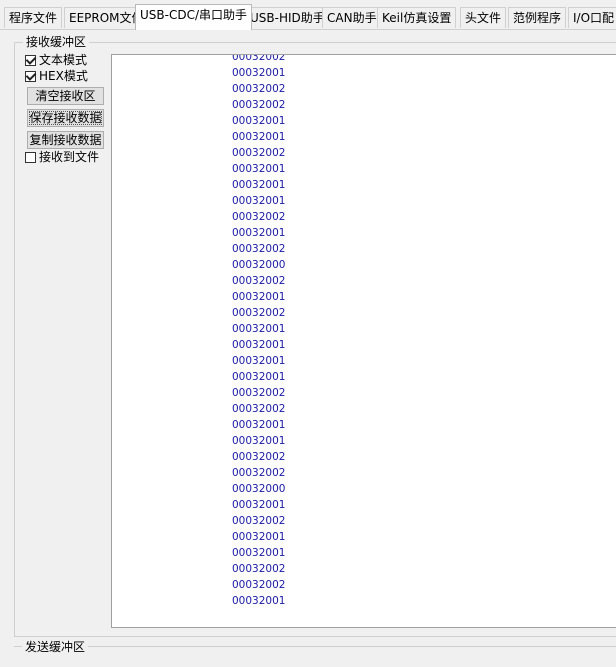 The height and width of the screenshot is (667, 616). What do you see at coordinates (592, 17) in the screenshot?
I see `tab-io-config: I/O口配` at bounding box center [592, 17].